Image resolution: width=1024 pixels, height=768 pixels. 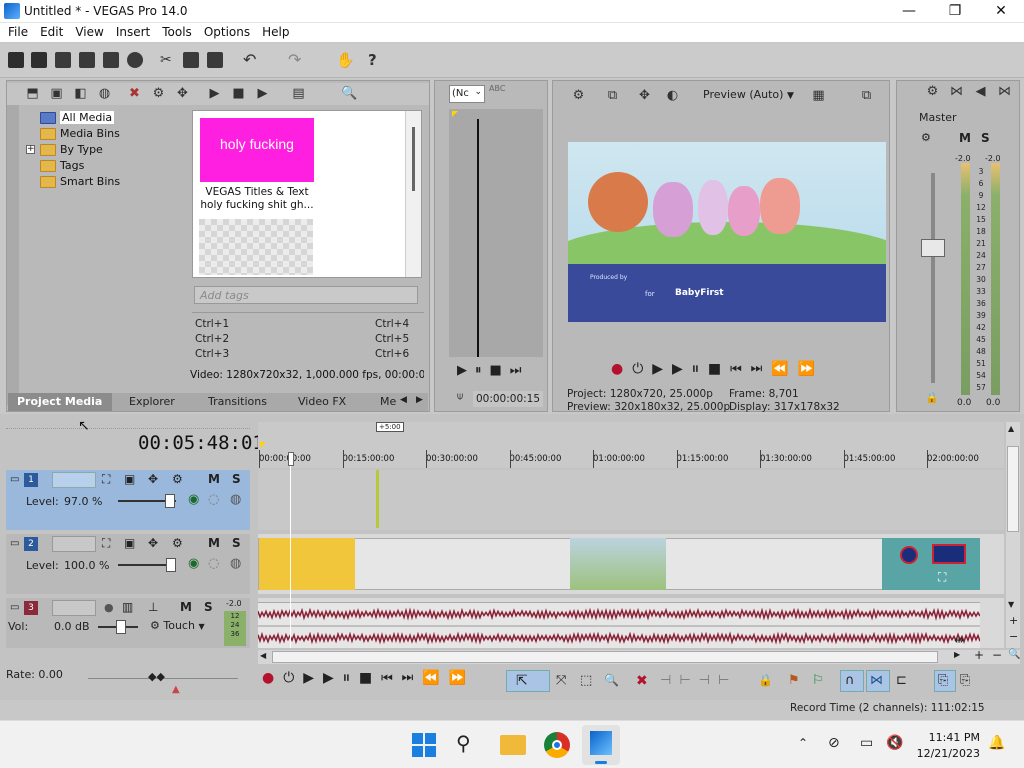 I want to click on save-as-icon, so click(x=87, y=60).